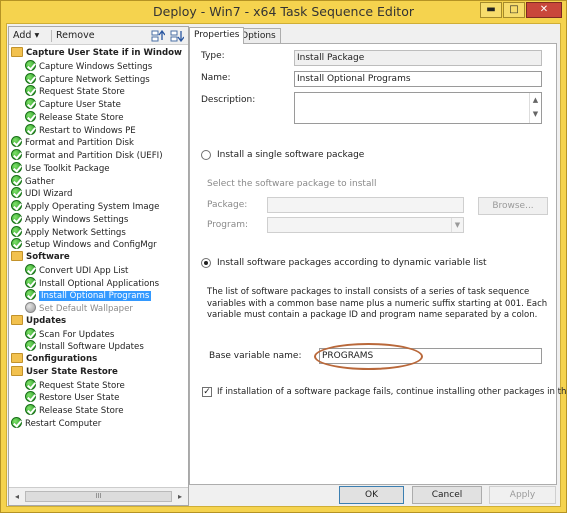 This screenshot has width=567, height=513. I want to click on add-dropdown-icon: ▾, so click(37, 35).